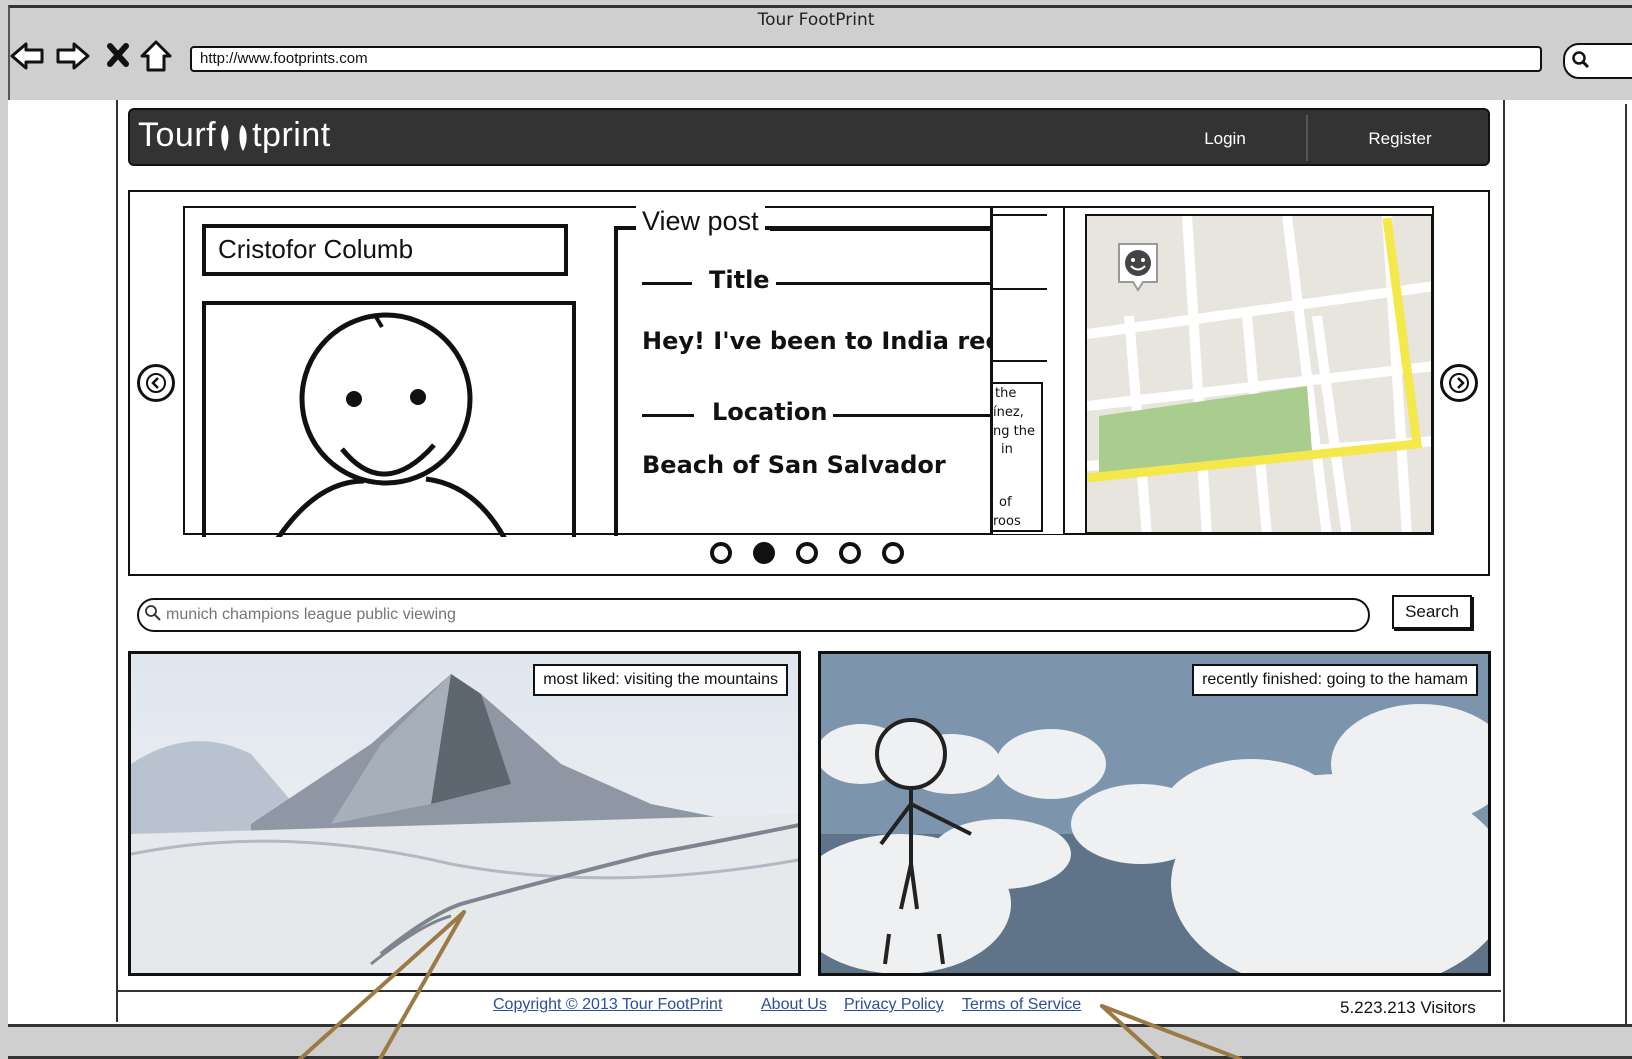 The image size is (1632, 1059). What do you see at coordinates (660, 680) in the screenshot?
I see `tile-label-most-liked: most liked: visiting the mountains` at bounding box center [660, 680].